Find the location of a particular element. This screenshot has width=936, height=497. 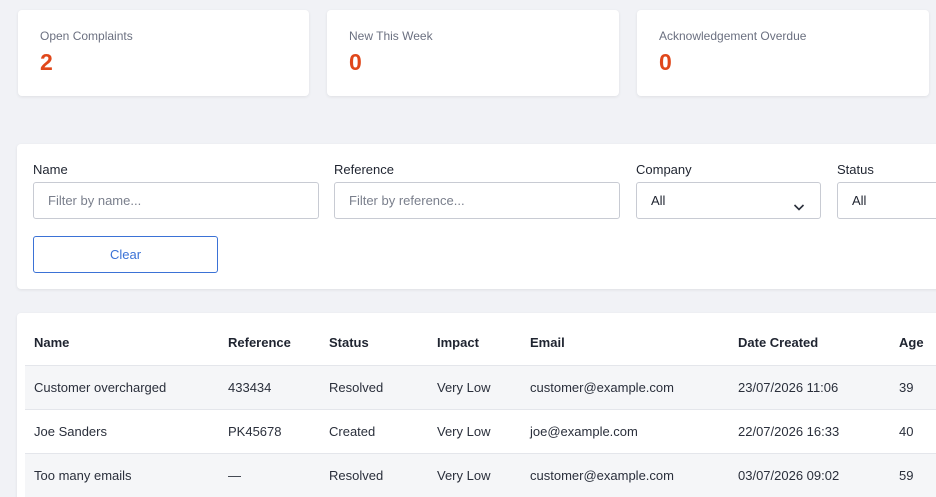

name-filter-label: Name is located at coordinates (50, 169).